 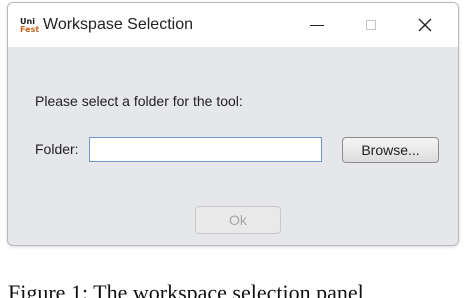 I want to click on title-bar: Uni Fest Workspase Selection, so click(x=233, y=25).